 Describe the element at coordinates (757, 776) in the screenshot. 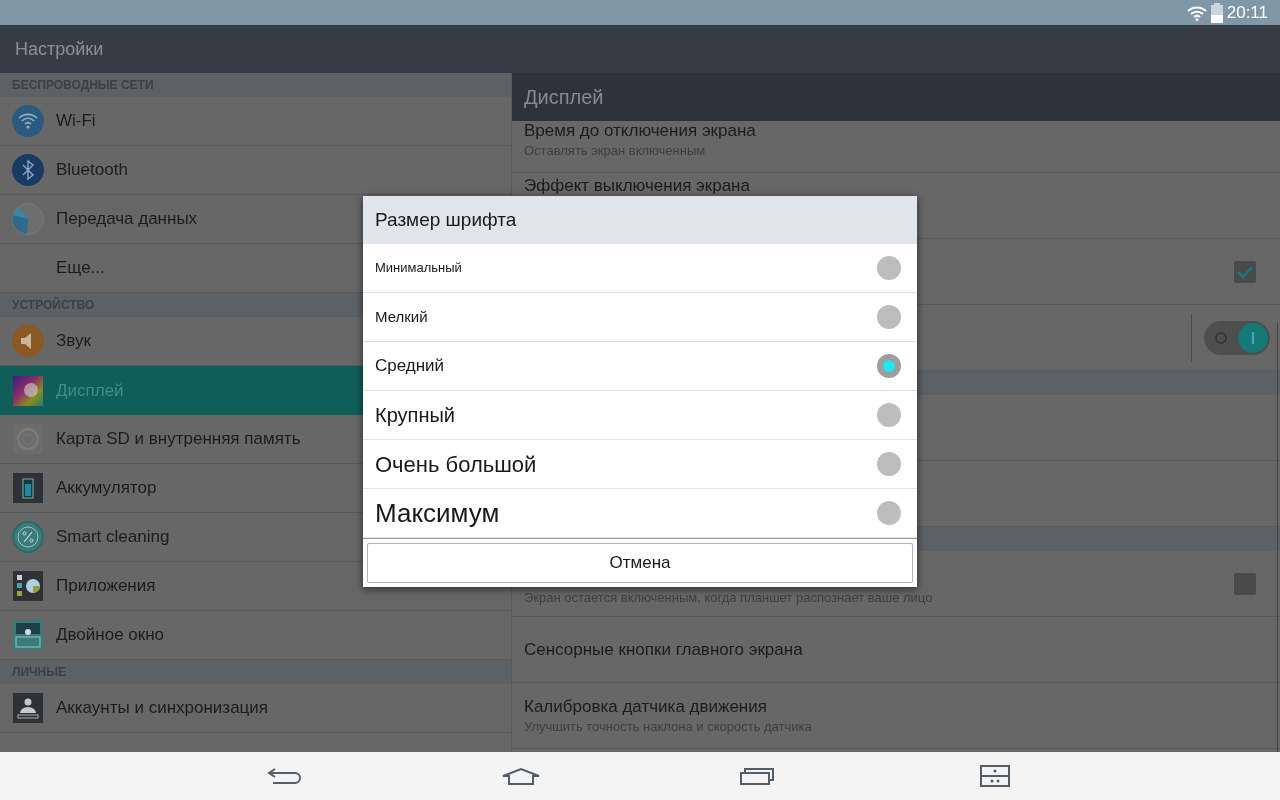

I see `recent-apps-icon` at that location.